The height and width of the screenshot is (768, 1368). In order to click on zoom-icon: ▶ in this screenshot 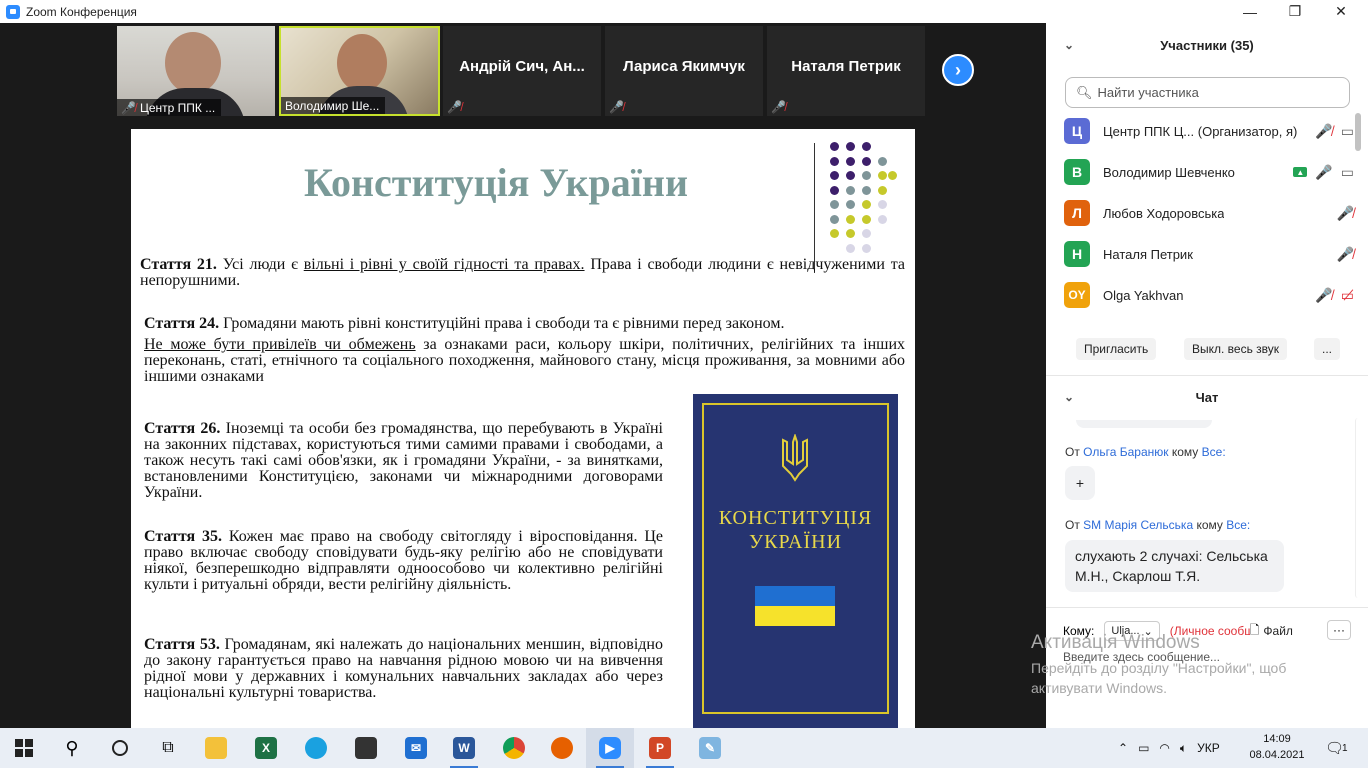, I will do `click(610, 748)`.